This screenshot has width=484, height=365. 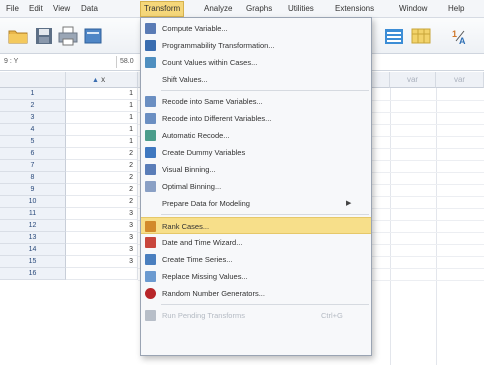 I want to click on time-series-icon, so click(x=150, y=259).